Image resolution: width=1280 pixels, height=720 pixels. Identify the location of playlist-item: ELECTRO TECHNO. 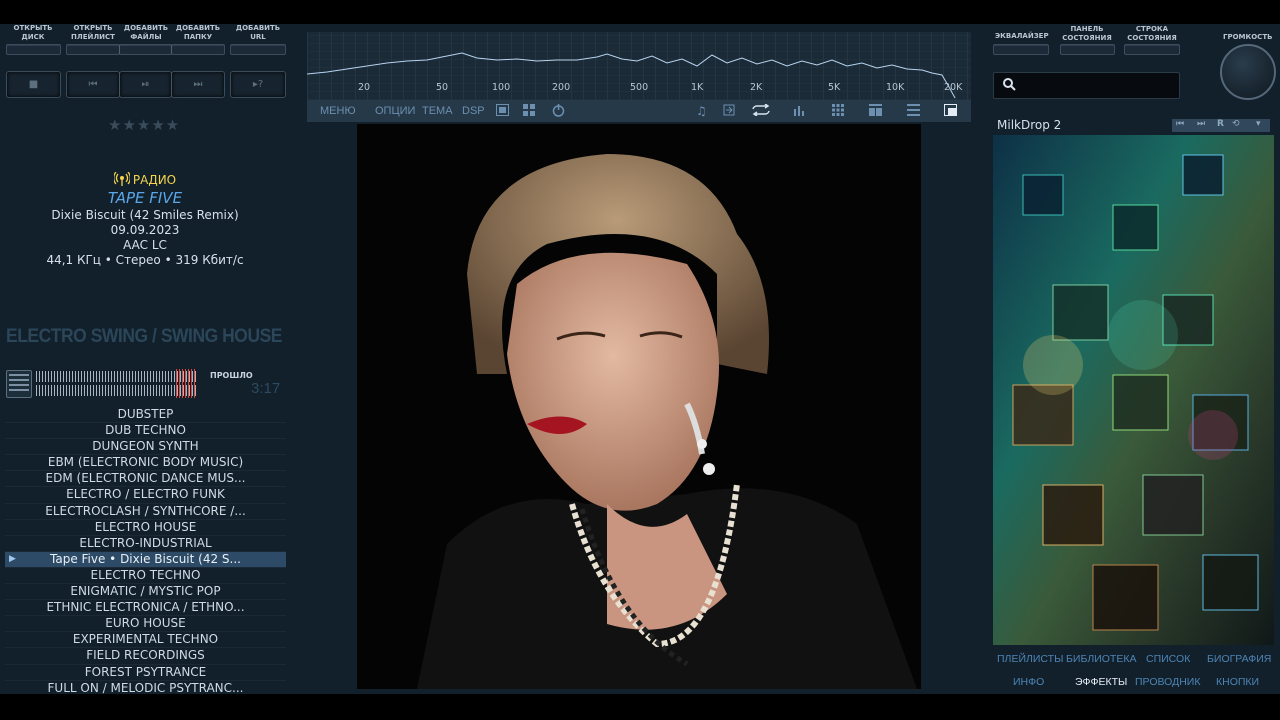
(145, 576).